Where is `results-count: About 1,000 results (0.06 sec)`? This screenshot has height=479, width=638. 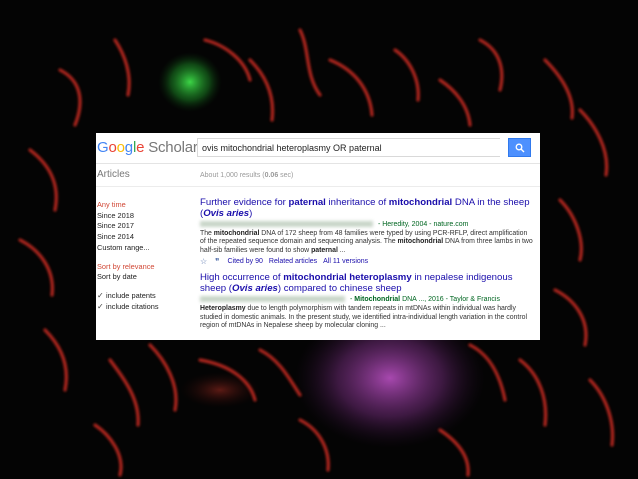 results-count: About 1,000 results (0.06 sec) is located at coordinates (247, 175).